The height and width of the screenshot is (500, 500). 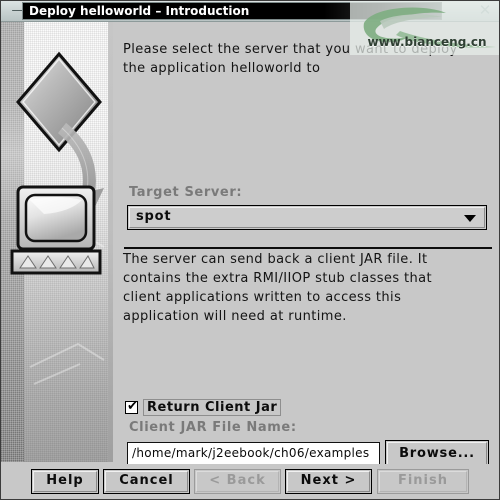 I want to click on help-button: Help, so click(x=65, y=481).